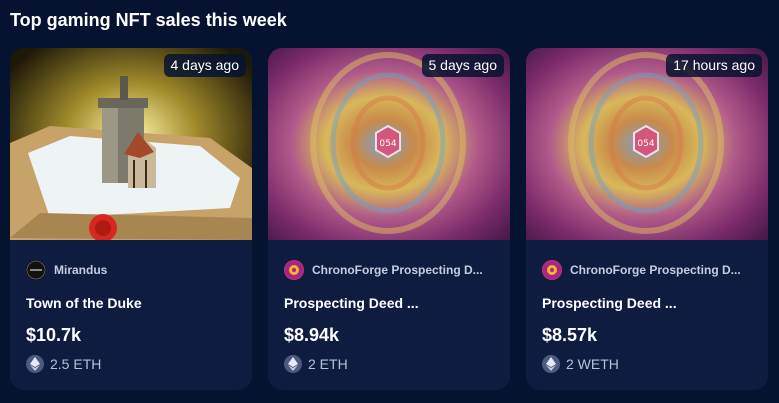 The image size is (779, 403). What do you see at coordinates (714, 65) in the screenshot?
I see `time-ago-badge: 17 hours ago` at bounding box center [714, 65].